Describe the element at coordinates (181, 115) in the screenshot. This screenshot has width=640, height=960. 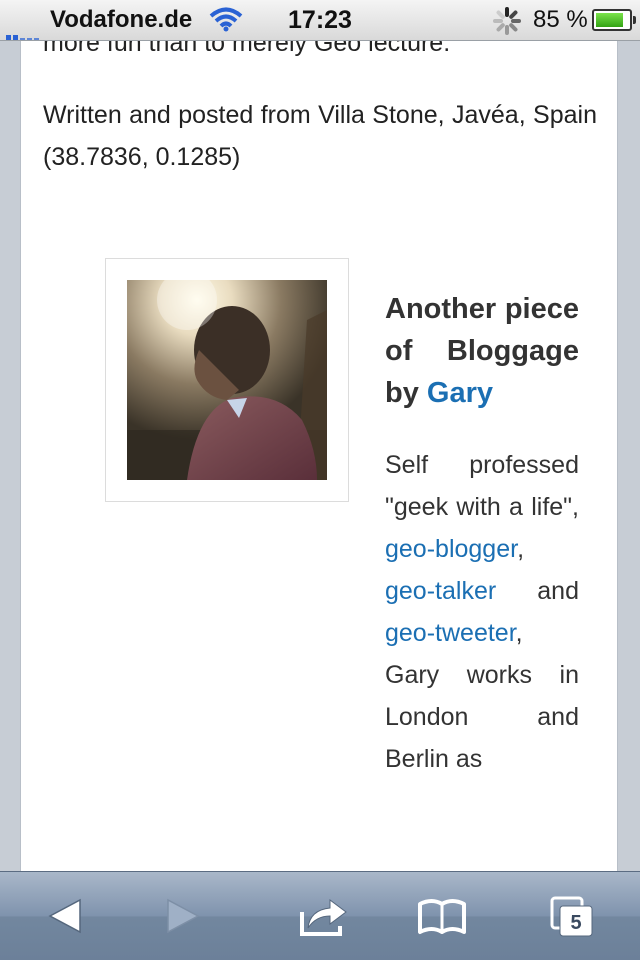
I see `posted-from-label: Written and posted from` at that location.